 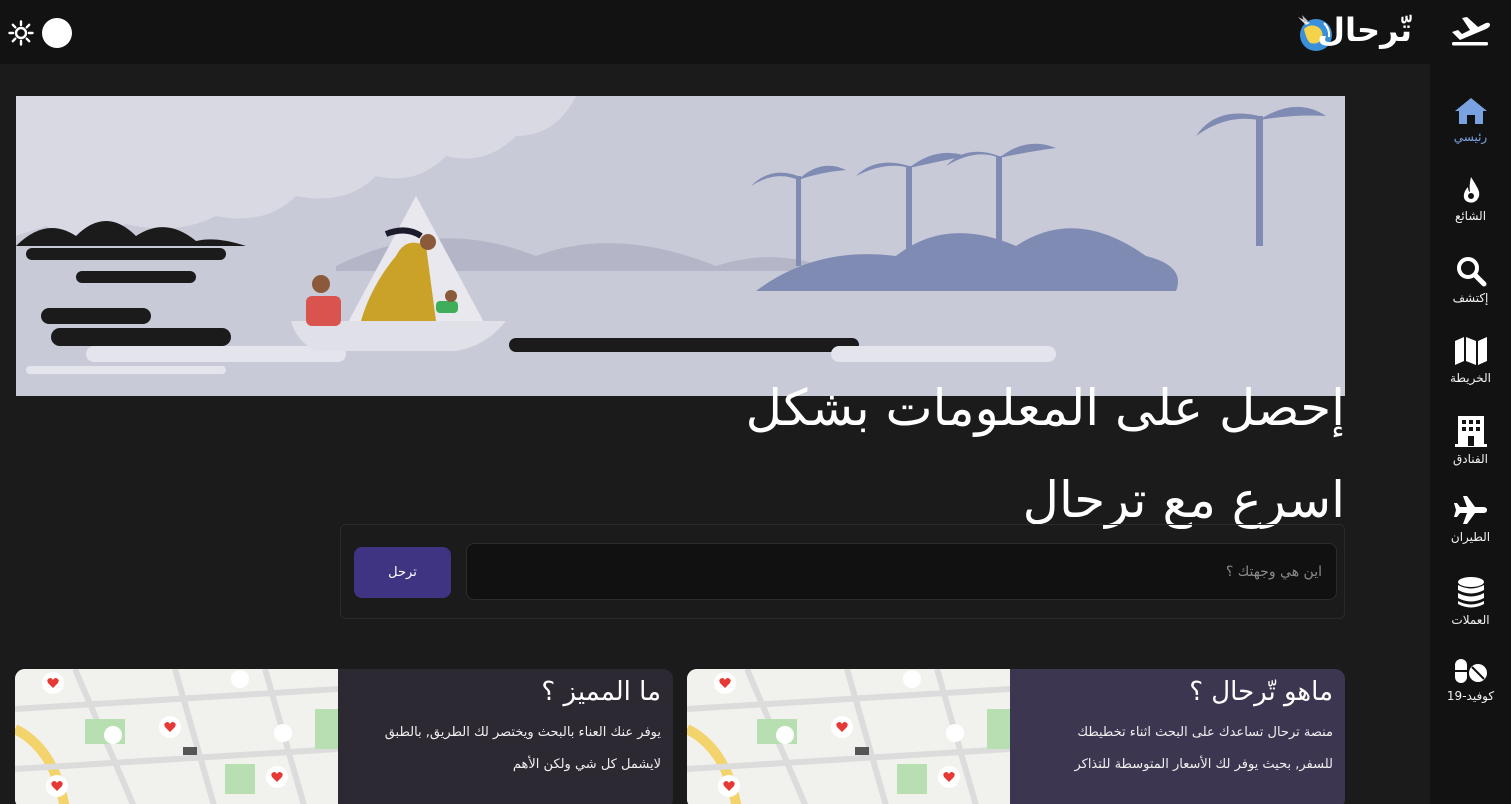 What do you see at coordinates (1470, 529) in the screenshot?
I see `sidebar-item-flights: الطيران` at bounding box center [1470, 529].